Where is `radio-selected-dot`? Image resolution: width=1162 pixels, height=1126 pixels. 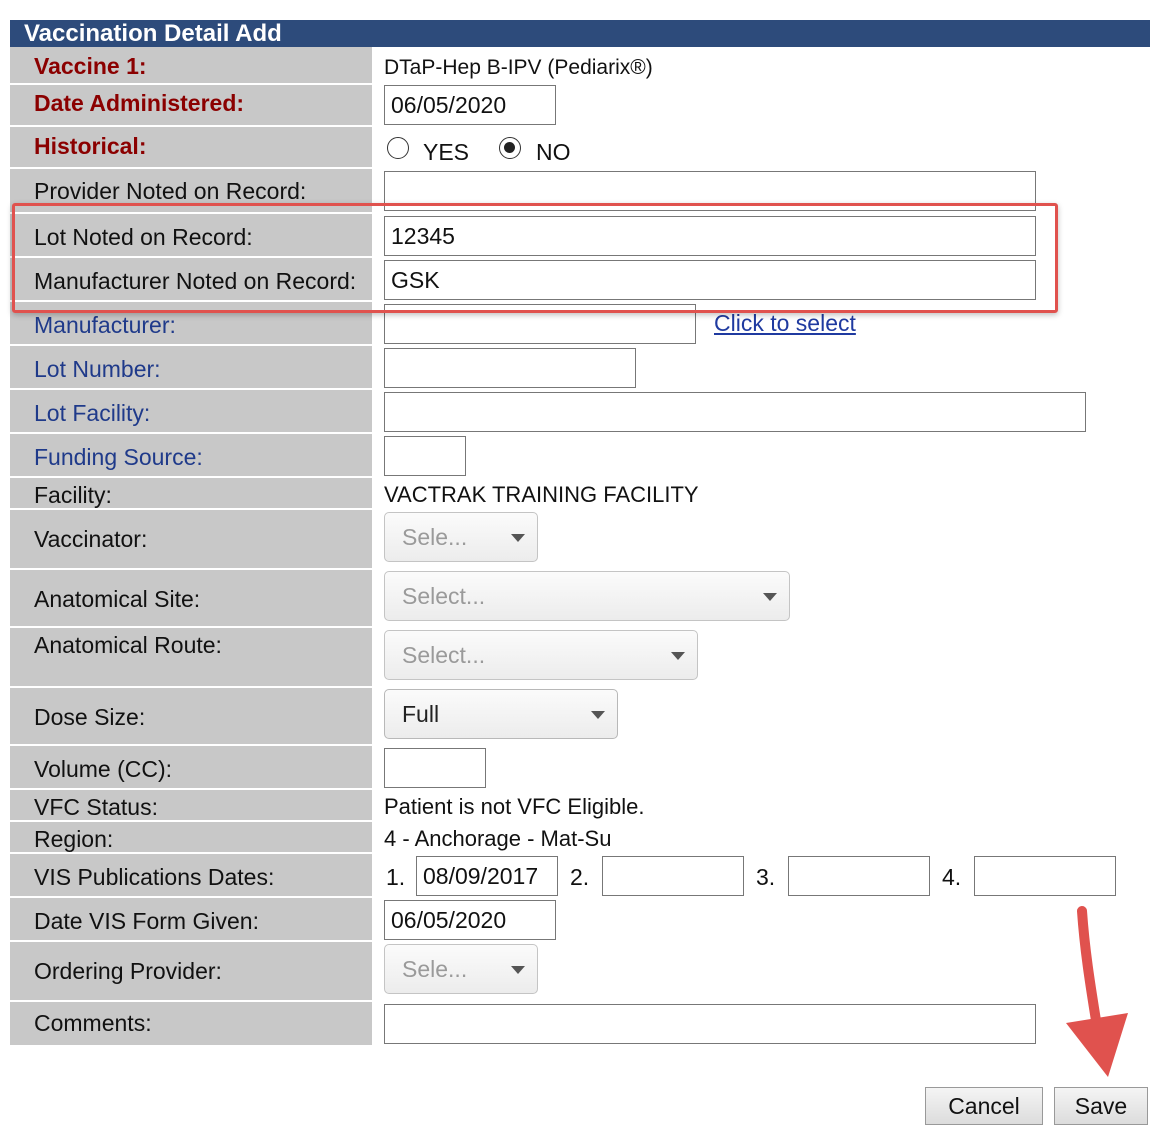
radio-selected-dot is located at coordinates (509, 147).